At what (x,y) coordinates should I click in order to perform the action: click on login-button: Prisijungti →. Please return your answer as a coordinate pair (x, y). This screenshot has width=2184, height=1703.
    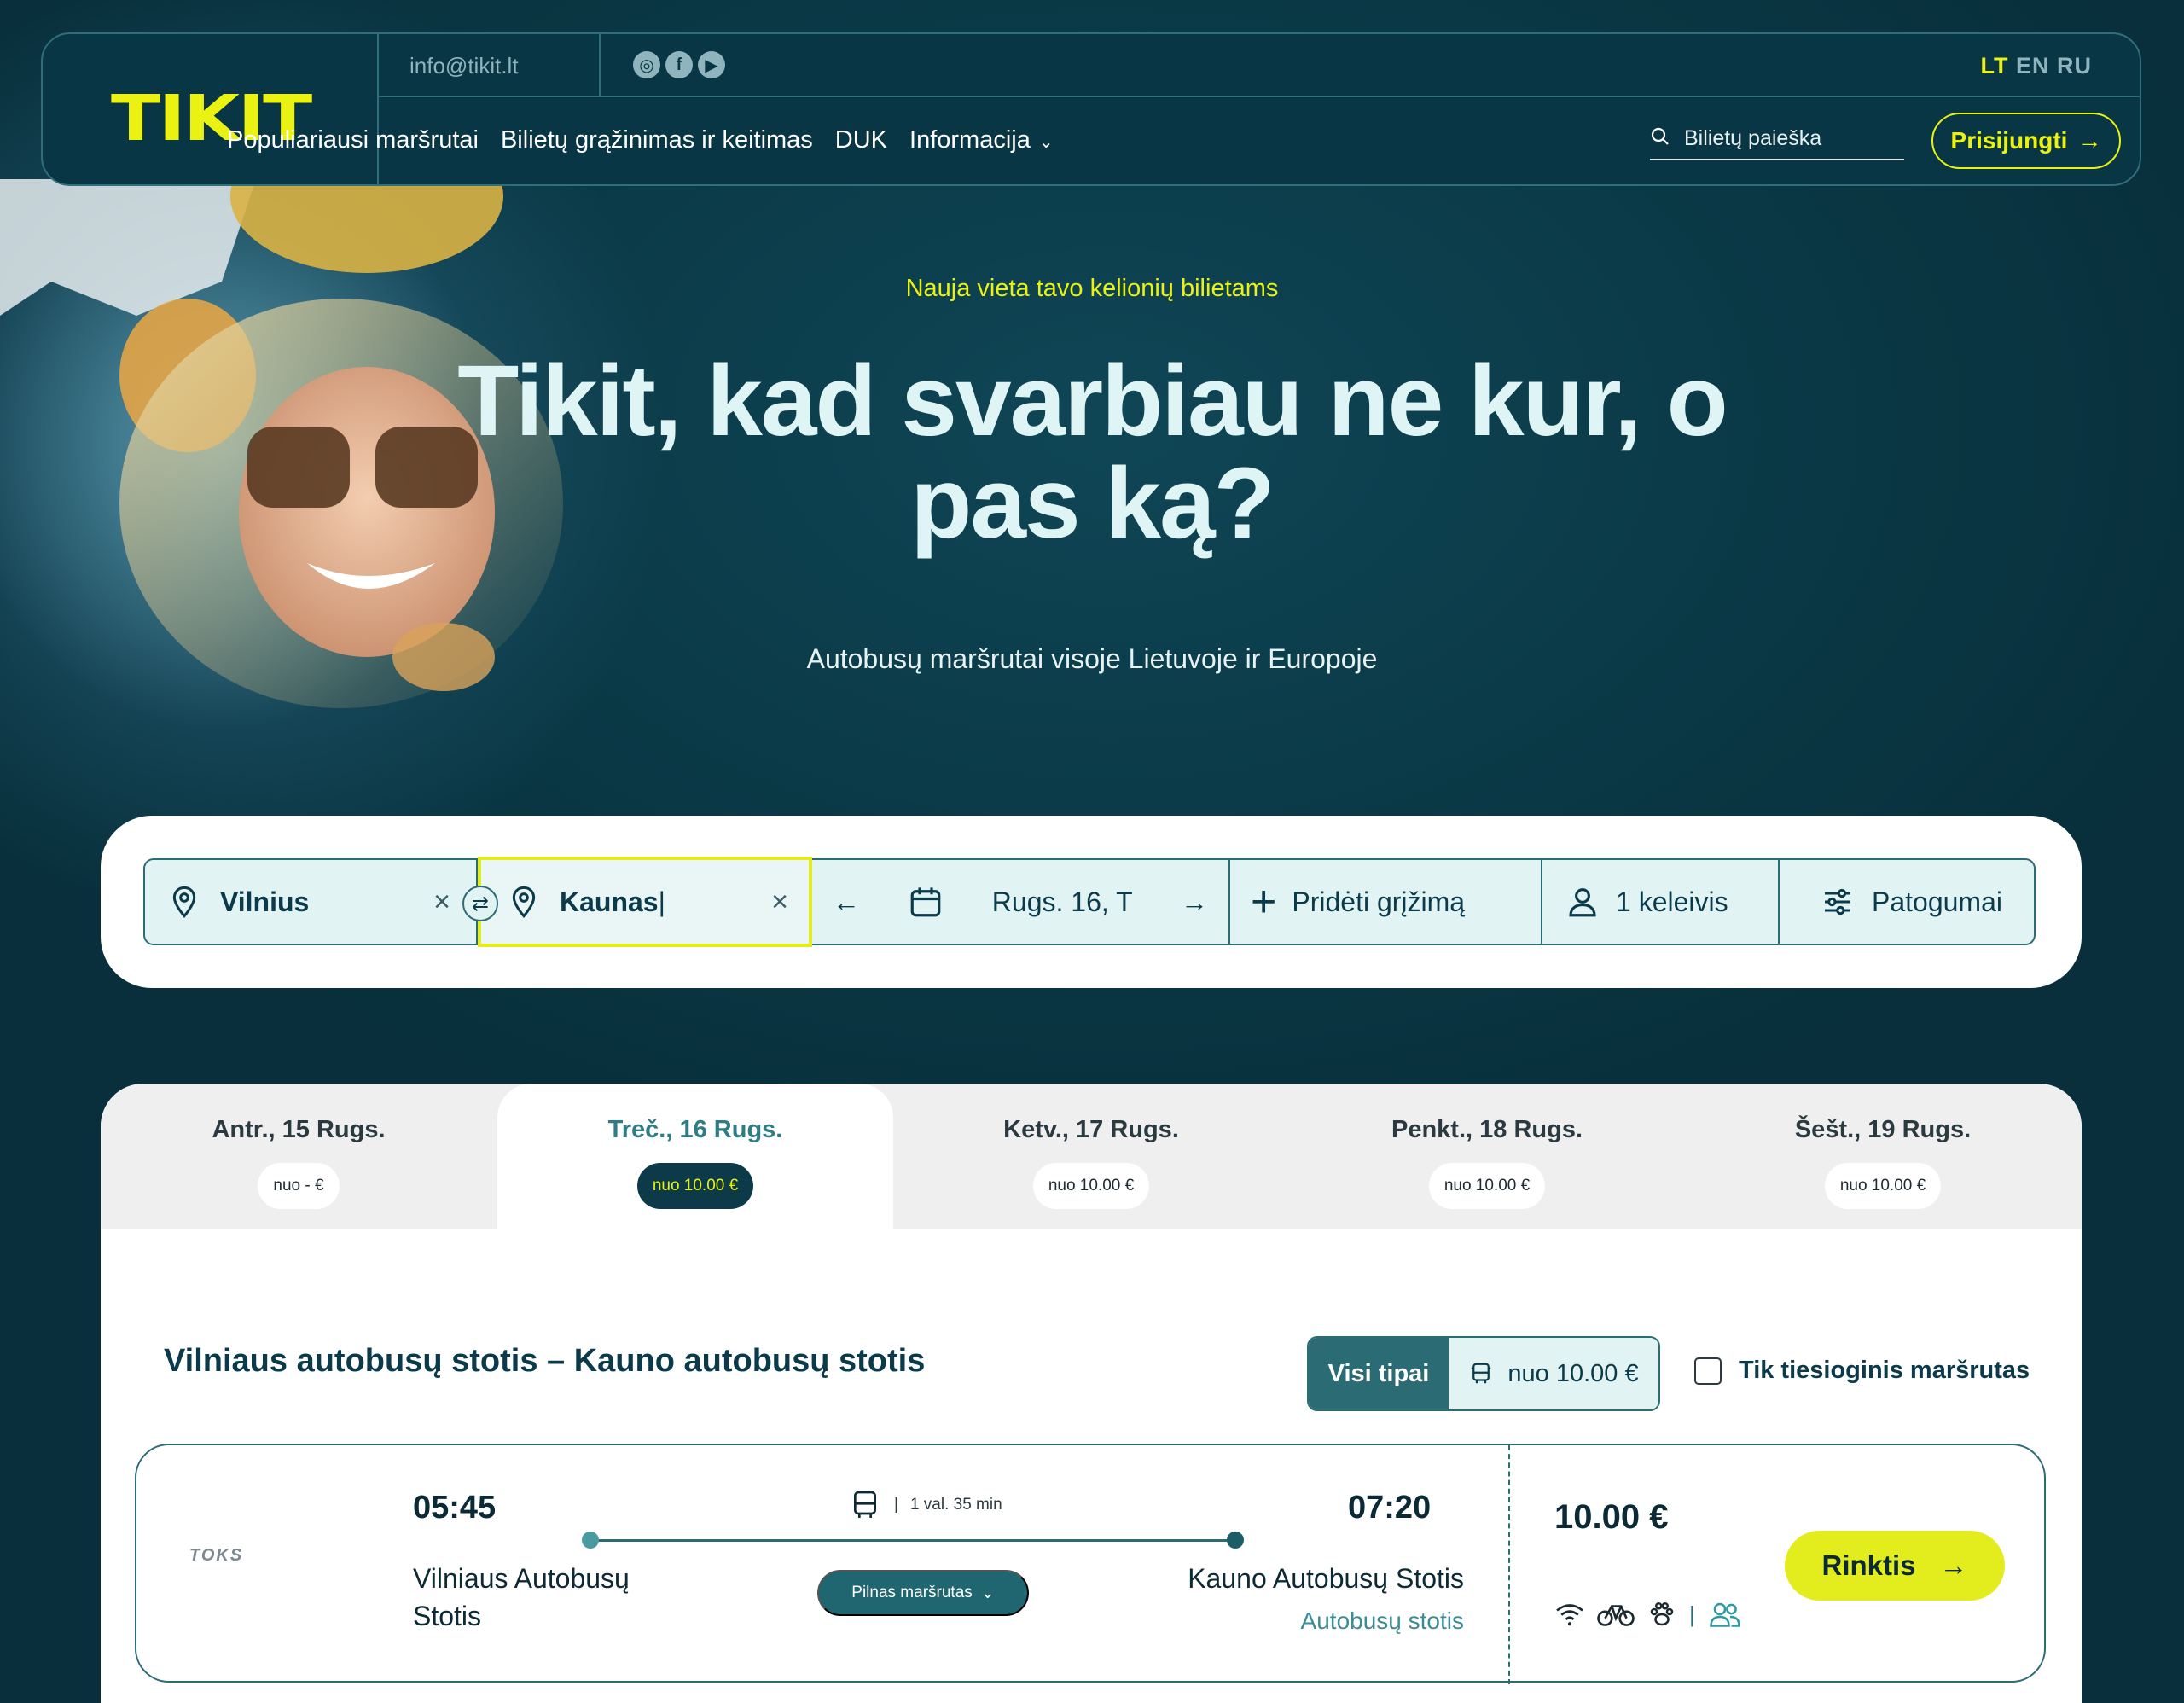
    Looking at the image, I should click on (2026, 141).